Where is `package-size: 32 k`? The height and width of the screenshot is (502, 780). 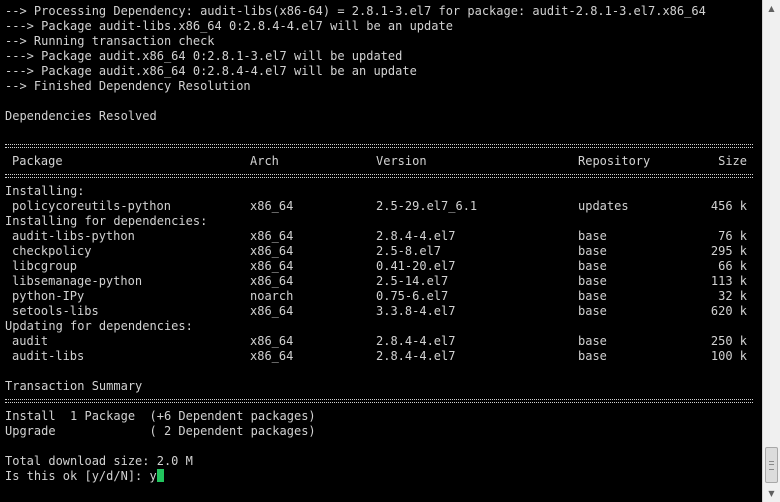
package-size: 32 k is located at coordinates (732, 296).